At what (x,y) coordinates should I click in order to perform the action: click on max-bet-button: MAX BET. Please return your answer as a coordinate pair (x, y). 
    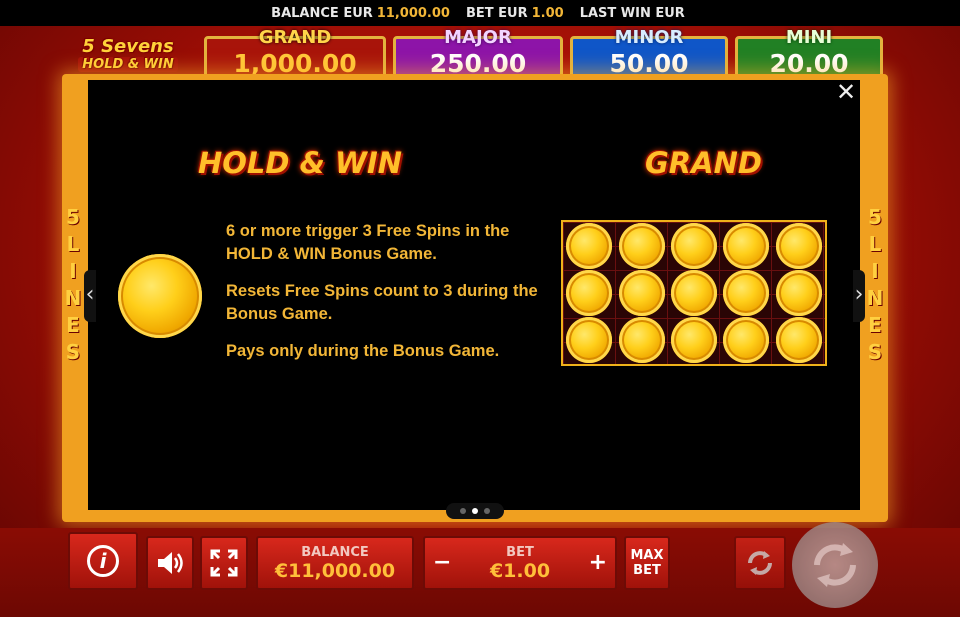
    Looking at the image, I should click on (647, 563).